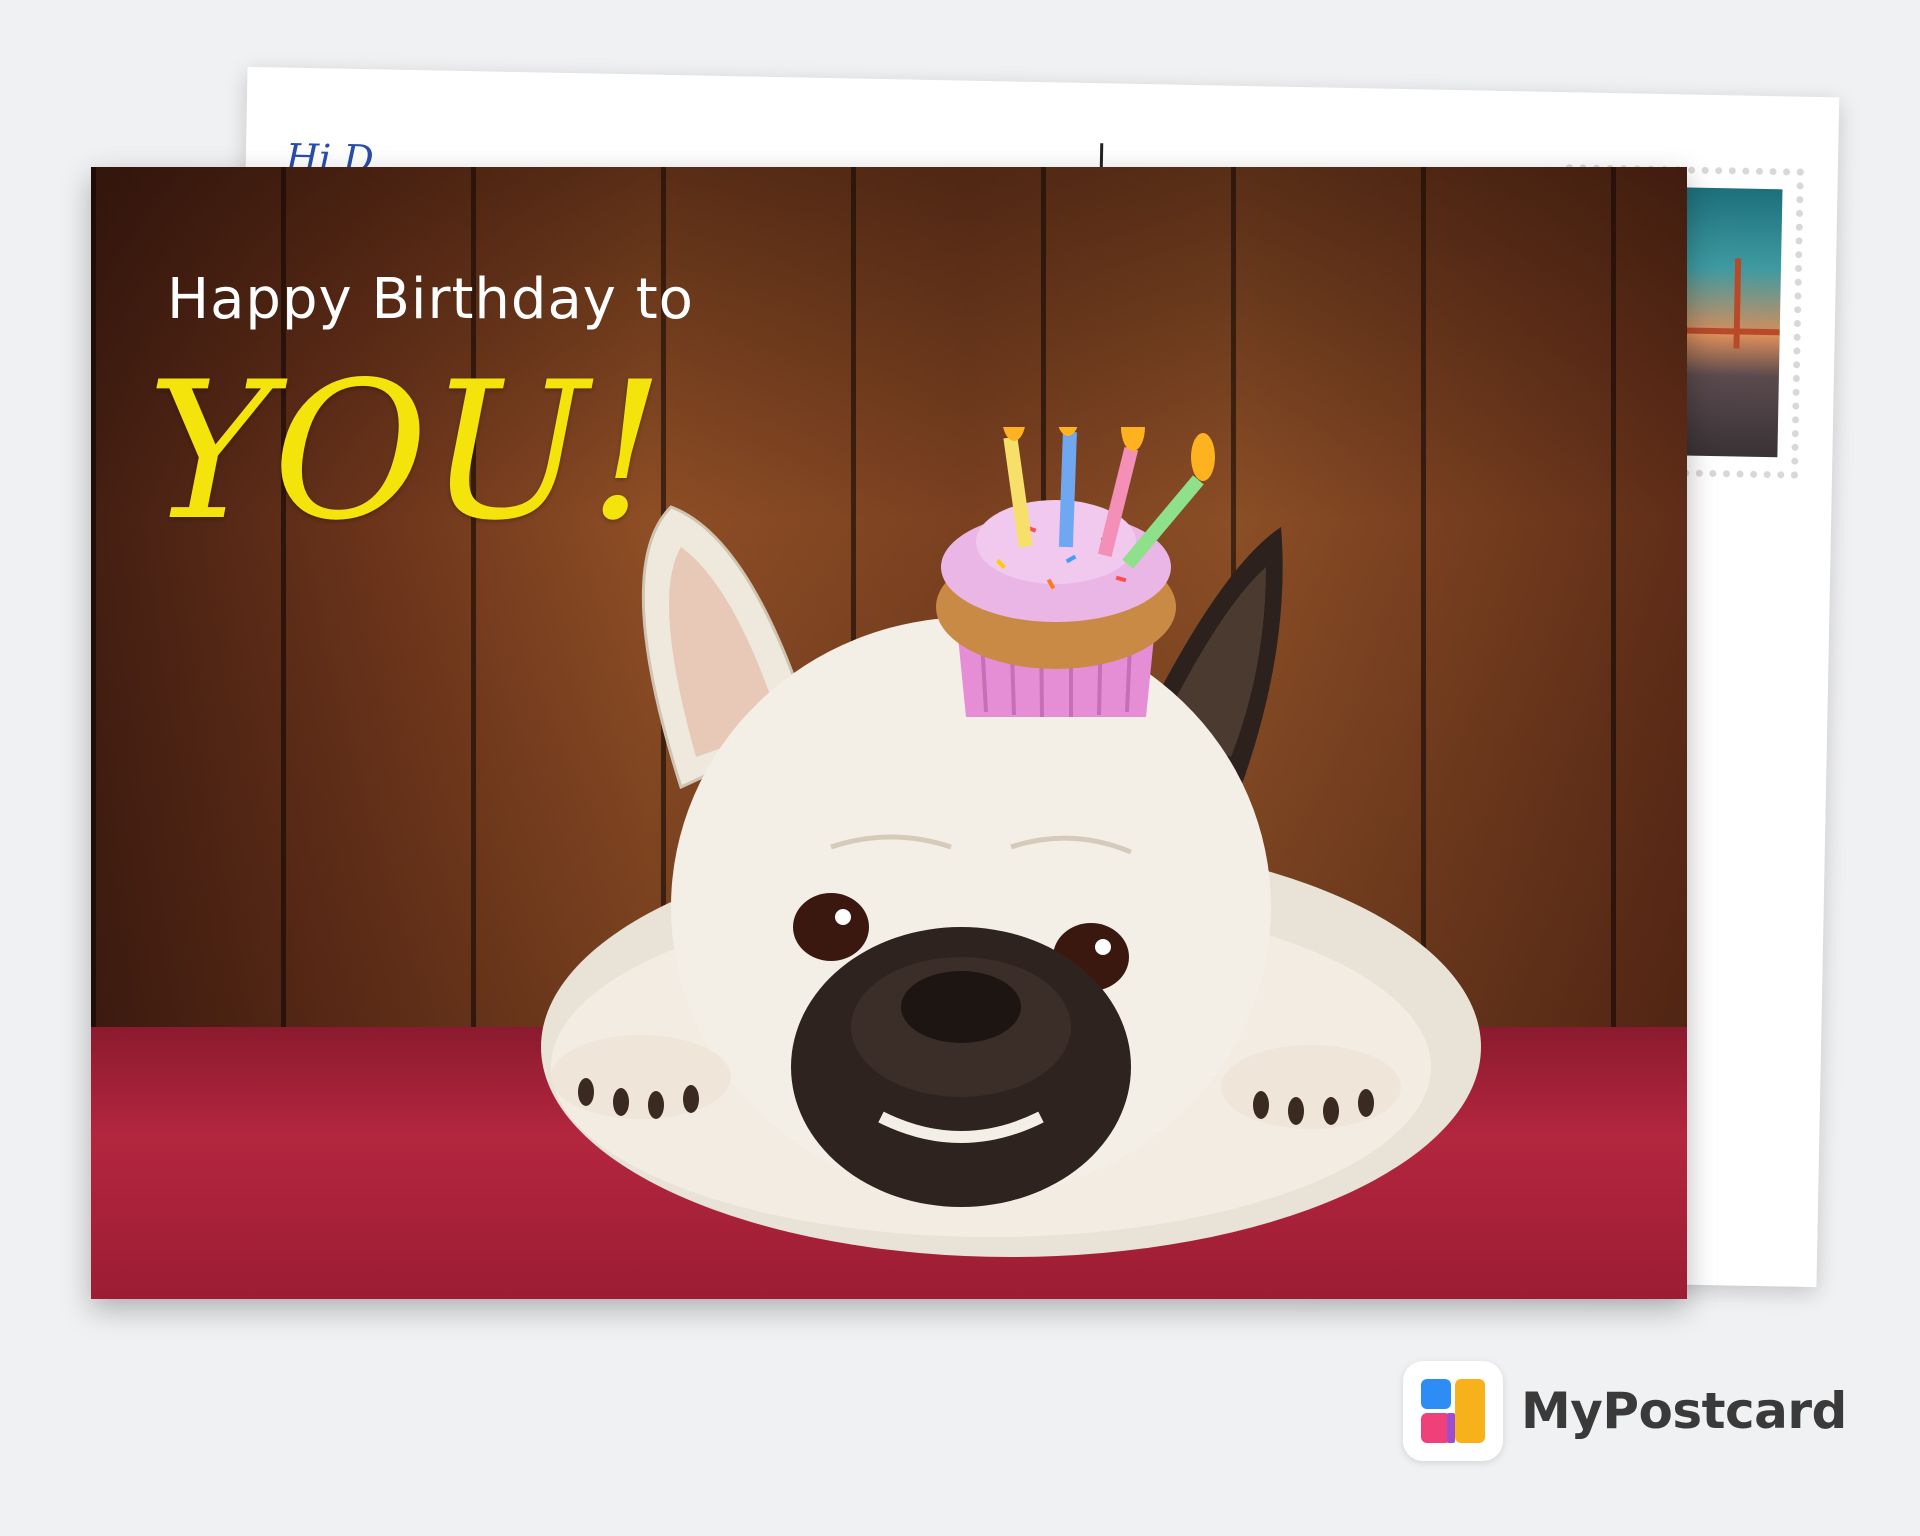 The image size is (1920, 1536). I want to click on greeting-line: Happy Birthday to, so click(430, 299).